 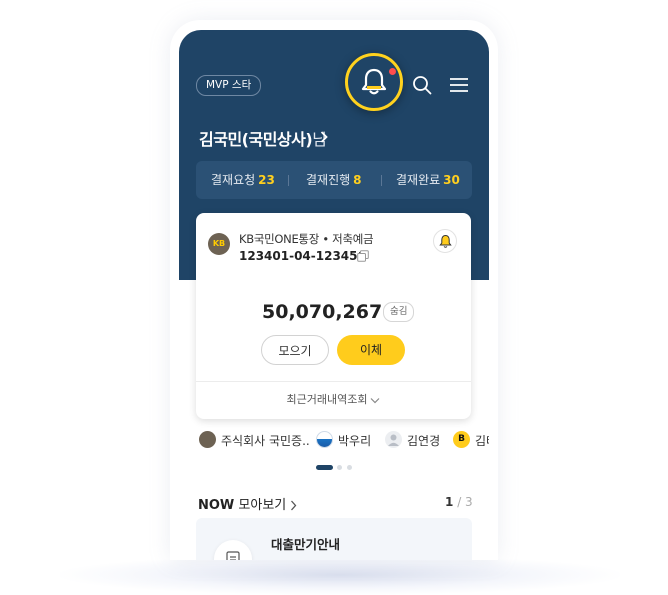 What do you see at coordinates (262, 505) in the screenshot?
I see `now-title-rest: 모아보기` at bounding box center [262, 505].